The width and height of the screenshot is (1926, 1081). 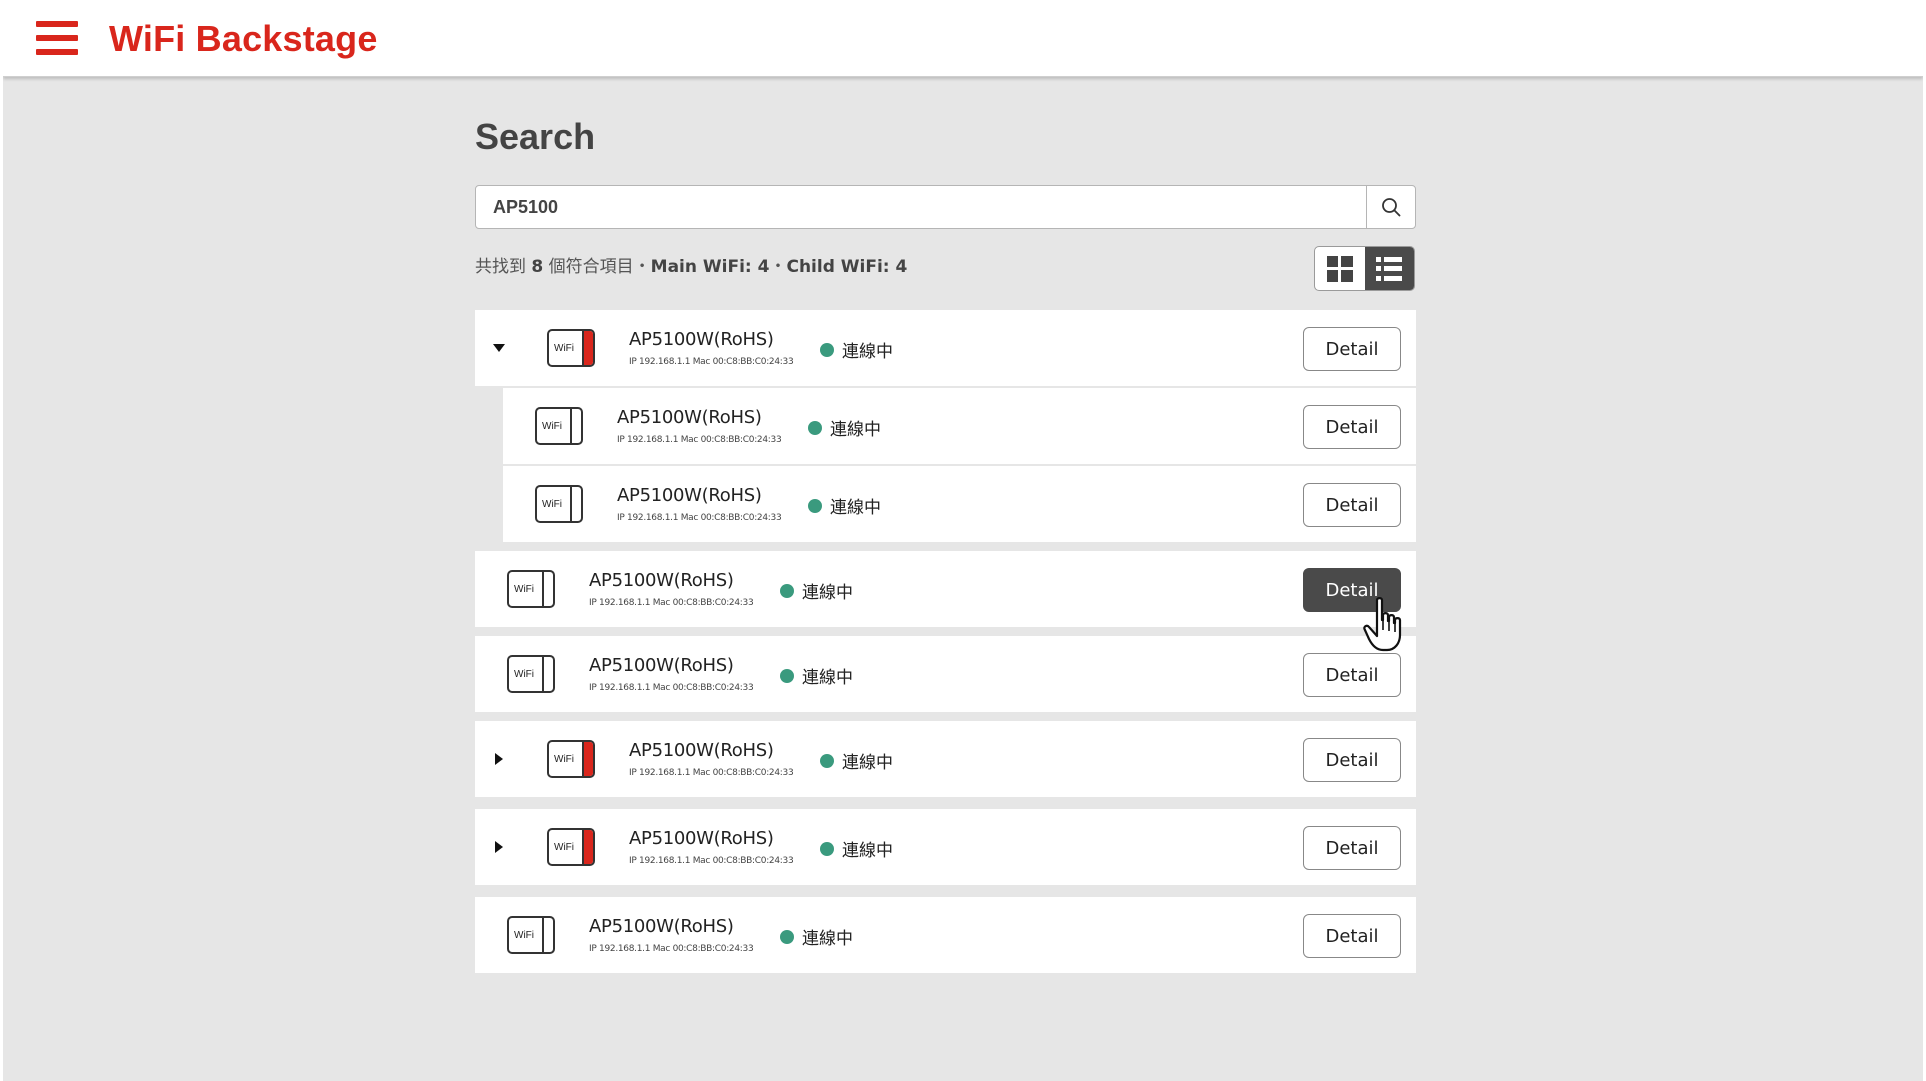 I want to click on caret-down-icon, so click(x=499, y=348).